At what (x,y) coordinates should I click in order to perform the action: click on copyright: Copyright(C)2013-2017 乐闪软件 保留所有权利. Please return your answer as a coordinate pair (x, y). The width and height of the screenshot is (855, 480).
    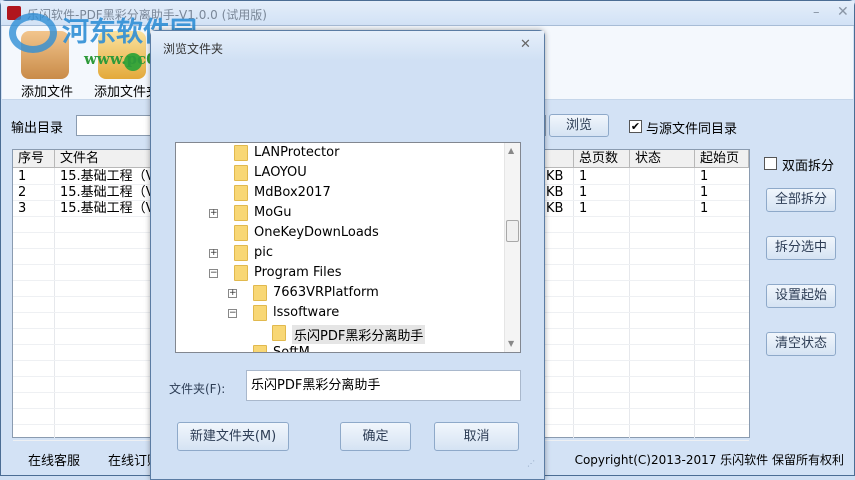
    Looking at the image, I should click on (709, 460).